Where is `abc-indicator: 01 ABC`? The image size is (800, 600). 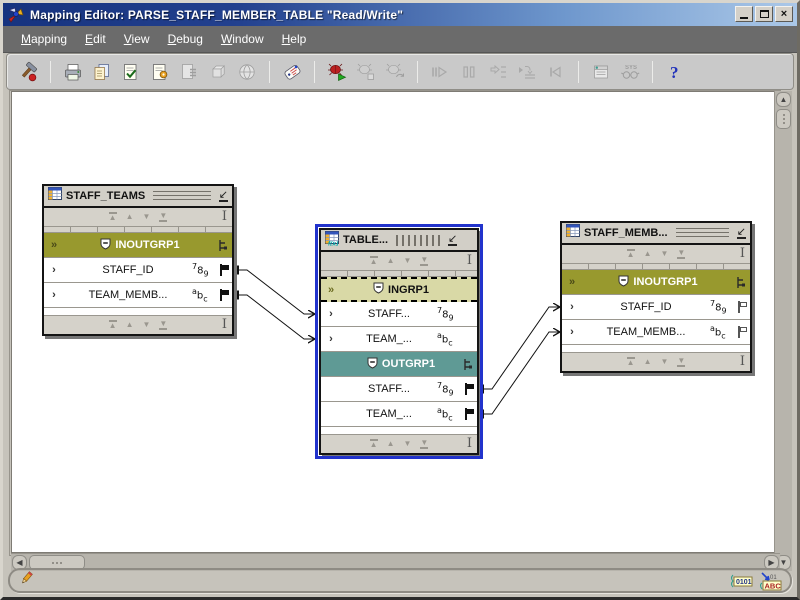
abc-indicator: 01 ABC is located at coordinates (769, 581).